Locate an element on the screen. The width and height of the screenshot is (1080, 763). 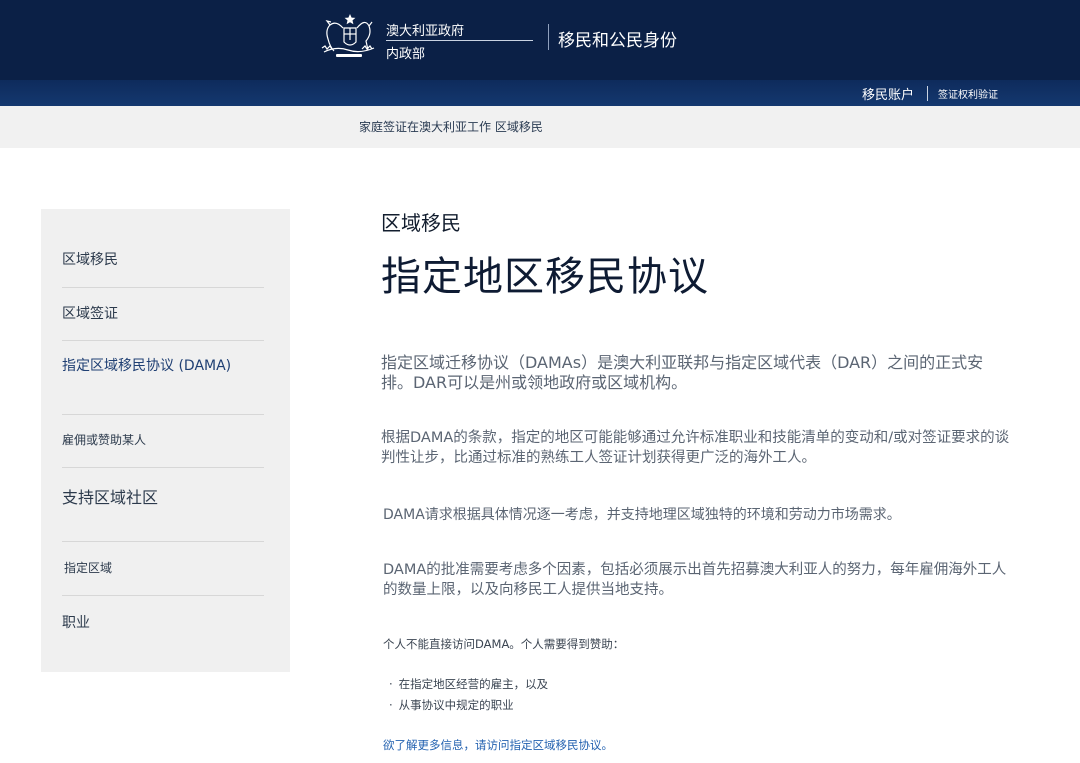
visa-entitlement-link: 签证权利验证 is located at coordinates (968, 93).